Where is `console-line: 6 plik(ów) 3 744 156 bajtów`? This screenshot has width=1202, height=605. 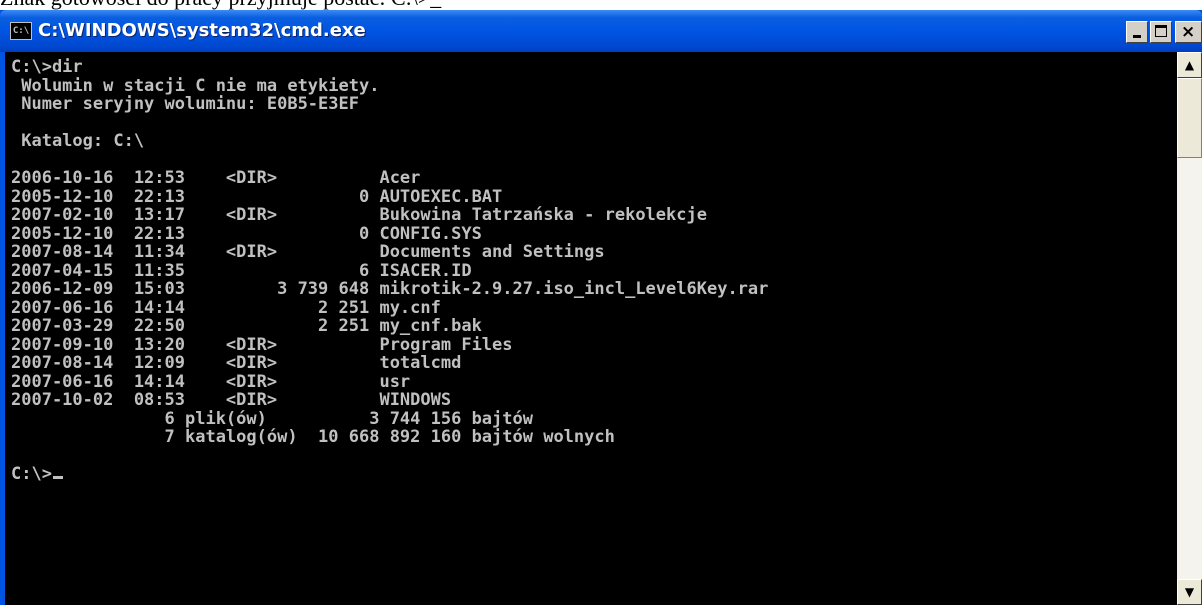
console-line: 6 plik(ów) 3 744 156 bajtów is located at coordinates (272, 418).